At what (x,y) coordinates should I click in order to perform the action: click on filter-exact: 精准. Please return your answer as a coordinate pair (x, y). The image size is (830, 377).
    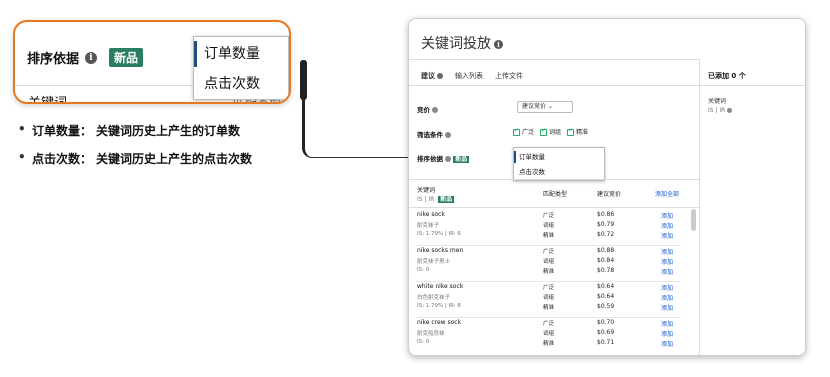
    Looking at the image, I should click on (577, 131).